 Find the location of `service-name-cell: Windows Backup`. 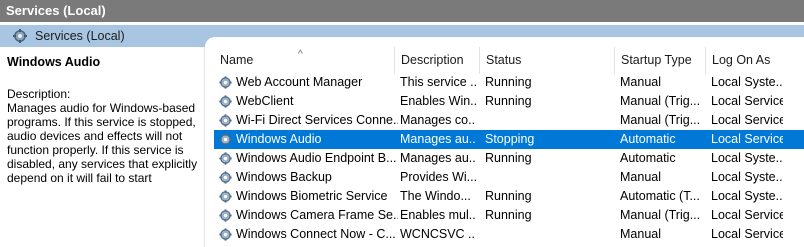

service-name-cell: Windows Backup is located at coordinates (308, 177).